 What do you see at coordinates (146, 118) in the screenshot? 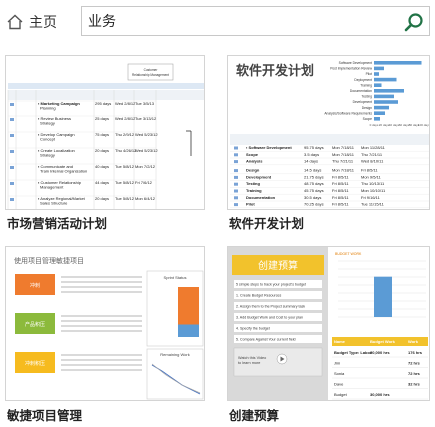
I see `task-finish: Tue 3/13/12` at bounding box center [146, 118].